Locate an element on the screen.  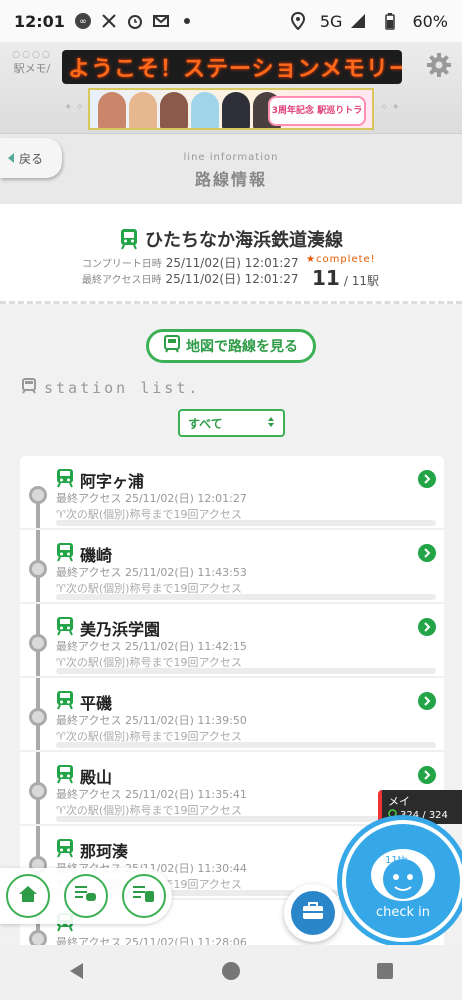
station-name-wrap: 美乃浜学園 is located at coordinates (108, 628).